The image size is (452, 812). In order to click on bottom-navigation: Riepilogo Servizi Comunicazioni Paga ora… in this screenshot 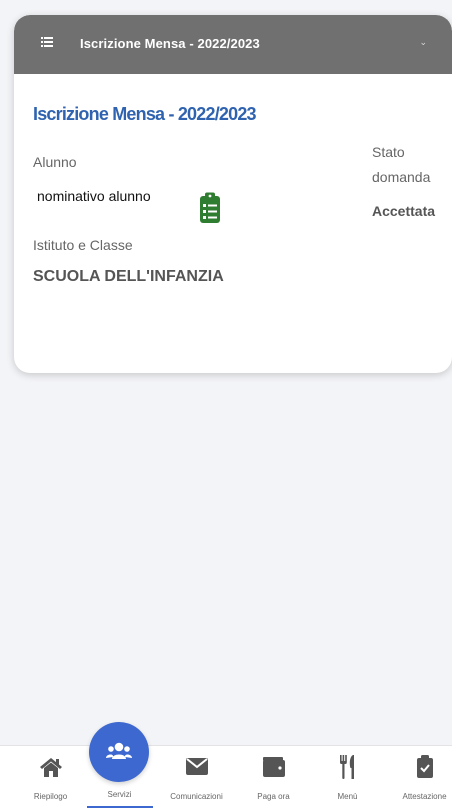, I will do `click(226, 778)`.